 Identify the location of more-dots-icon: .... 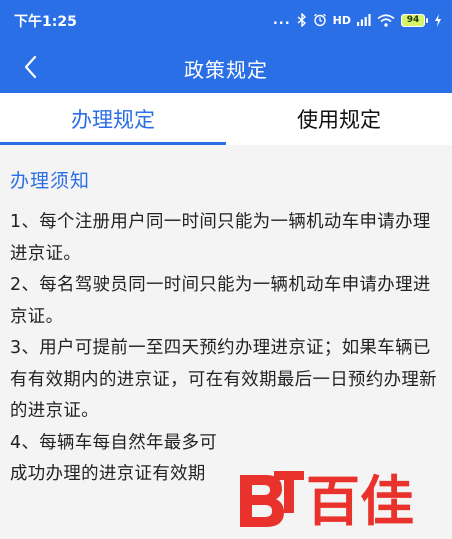
(281, 20).